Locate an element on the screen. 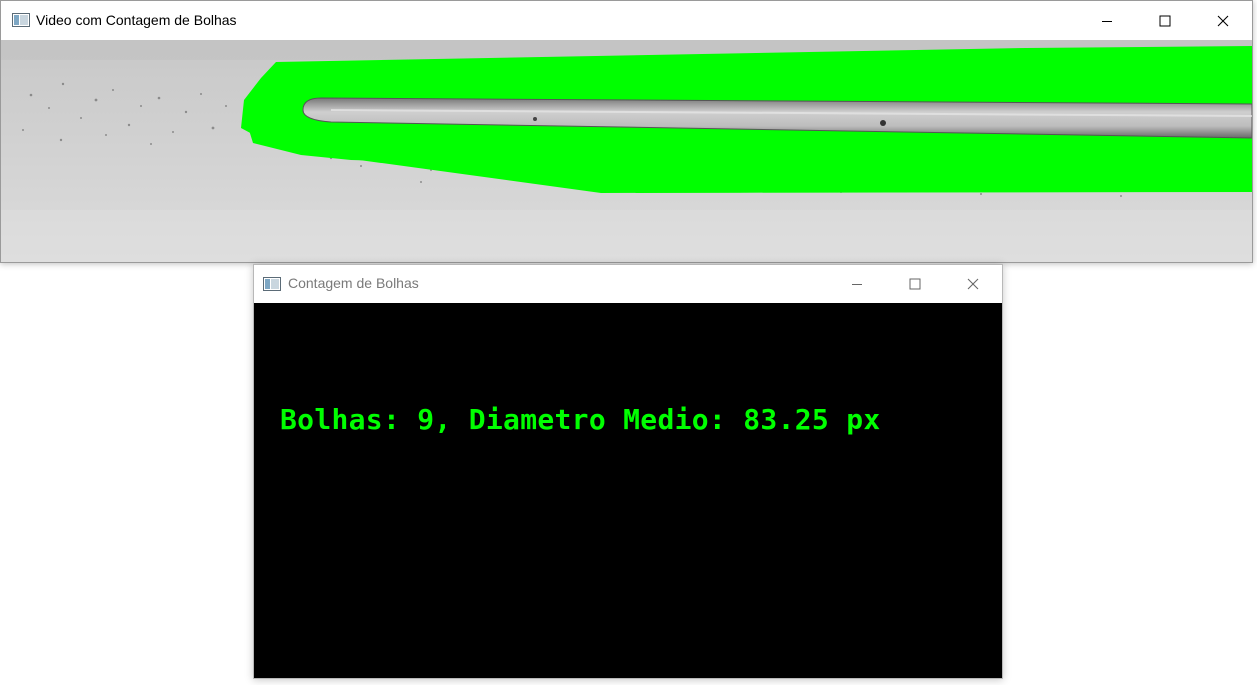 The image size is (1257, 685). count-window-titlebar: Contagem de Bolhas is located at coordinates (628, 284).